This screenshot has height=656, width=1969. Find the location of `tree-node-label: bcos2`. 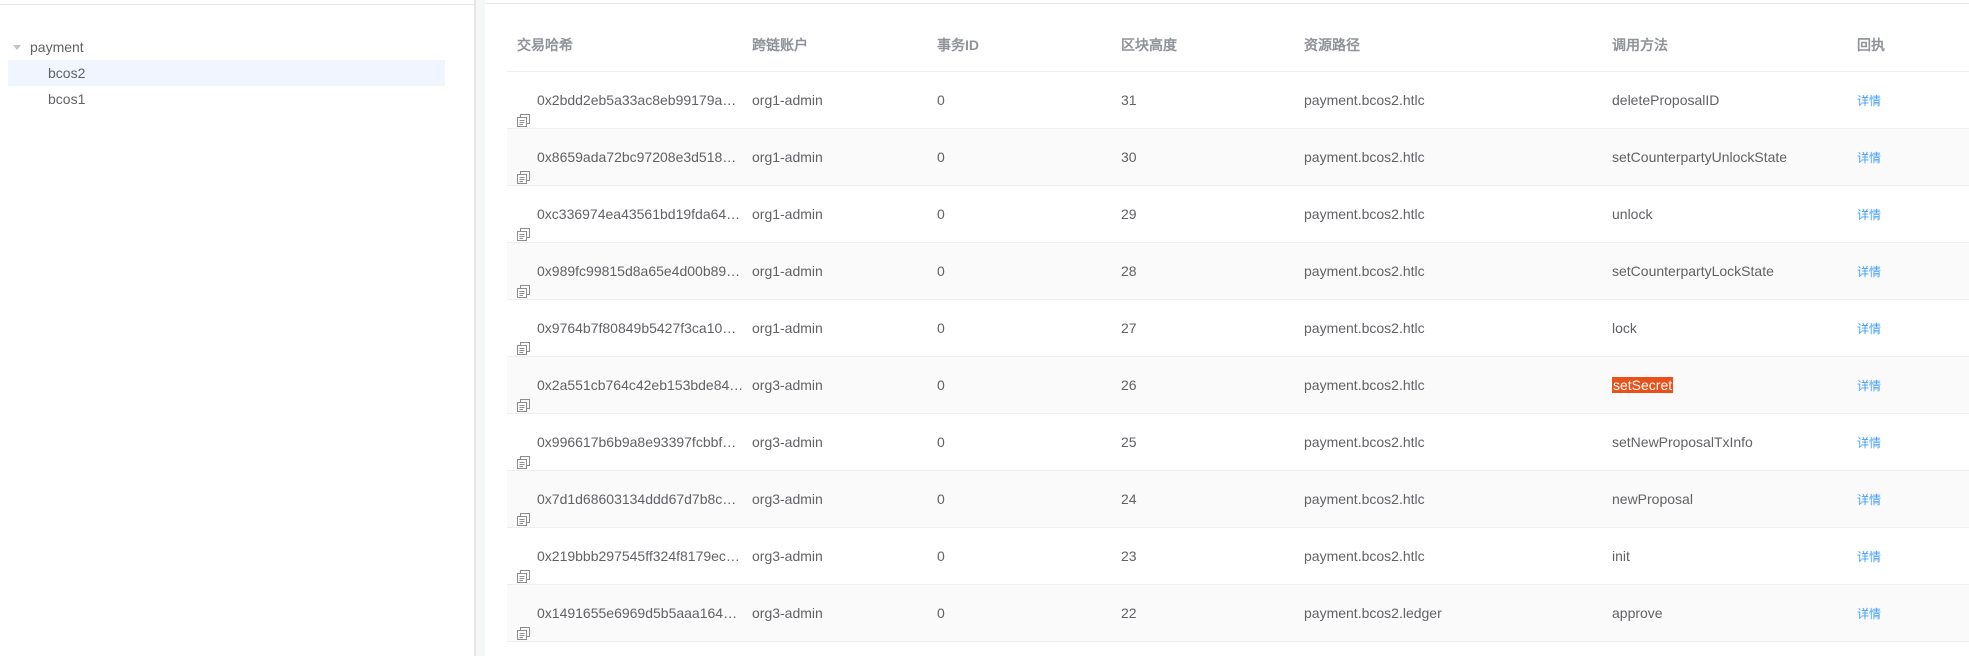

tree-node-label: bcos2 is located at coordinates (67, 73).